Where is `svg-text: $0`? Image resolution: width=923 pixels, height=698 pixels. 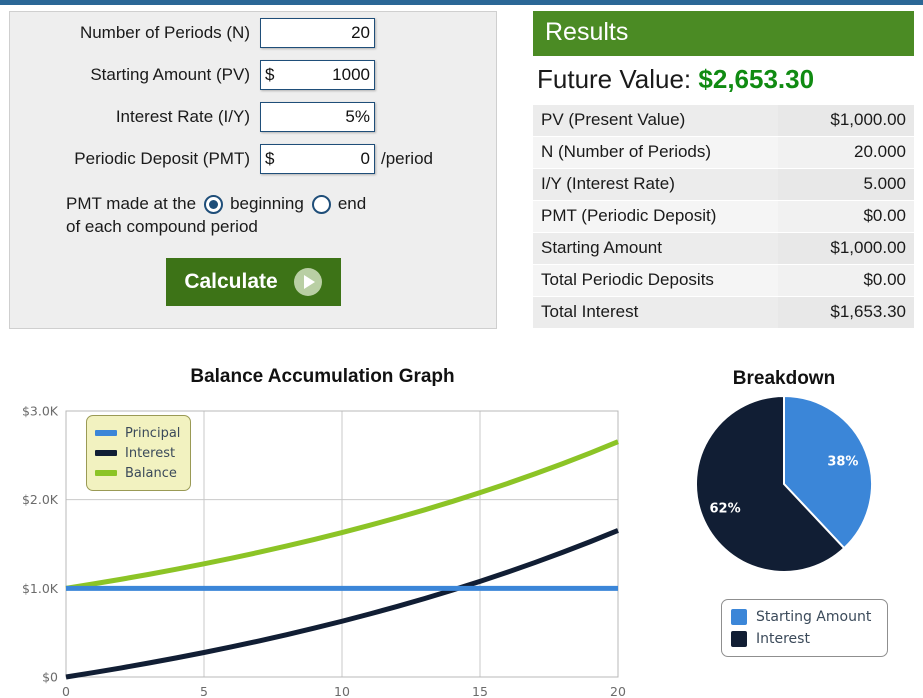
svg-text: $0 is located at coordinates (50, 677).